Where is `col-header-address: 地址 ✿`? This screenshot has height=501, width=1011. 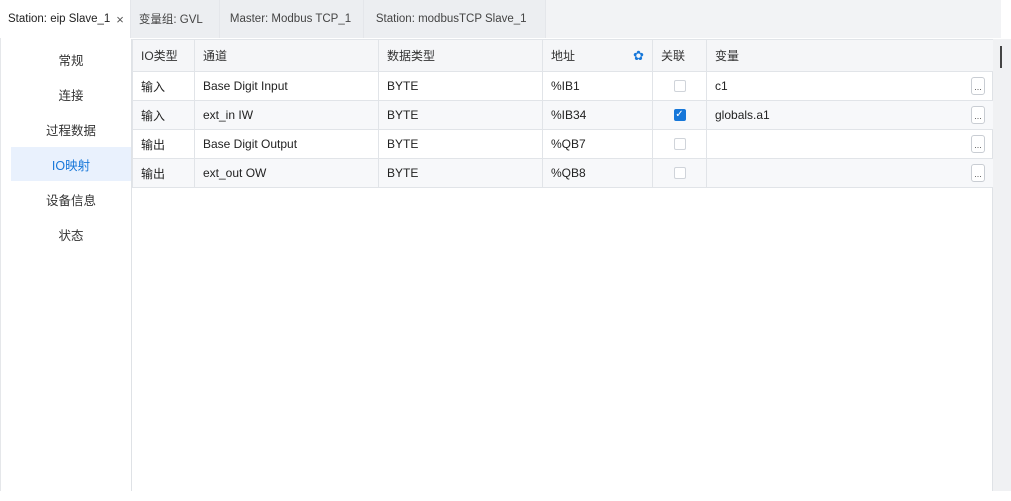 col-header-address: 地址 ✿ is located at coordinates (597, 55).